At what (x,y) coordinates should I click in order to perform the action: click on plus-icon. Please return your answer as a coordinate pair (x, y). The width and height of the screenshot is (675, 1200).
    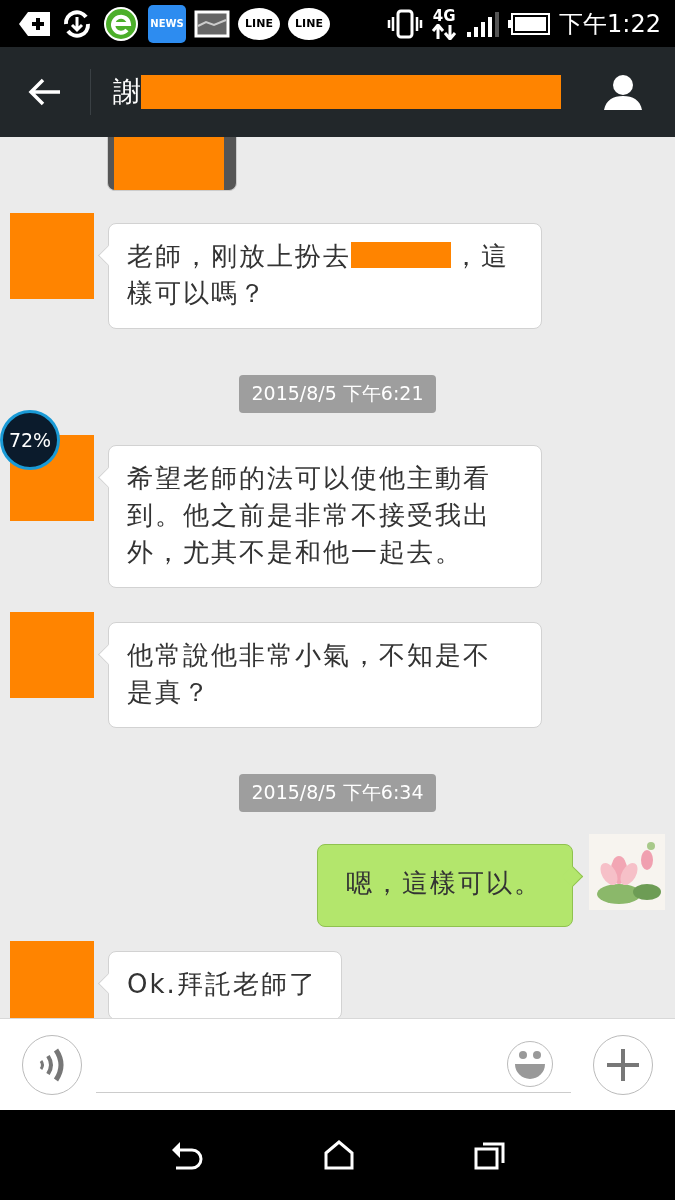
    Looking at the image, I should click on (623, 1064).